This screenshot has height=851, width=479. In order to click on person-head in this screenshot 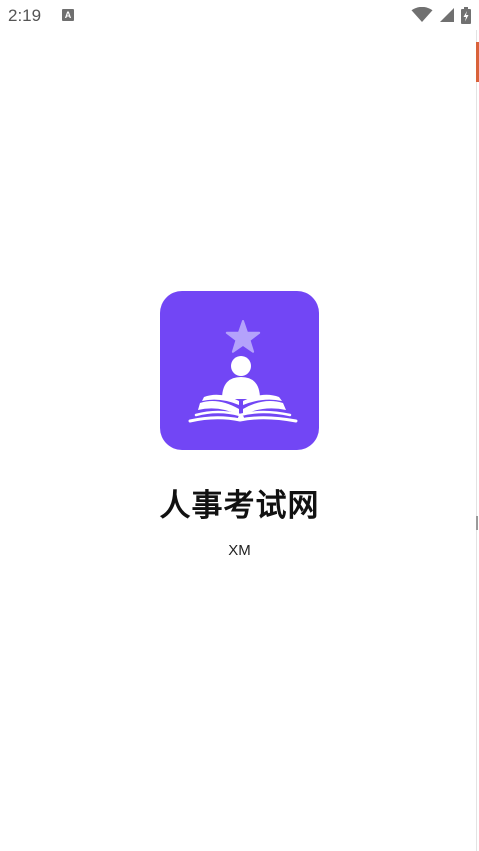, I will do `click(241, 366)`.